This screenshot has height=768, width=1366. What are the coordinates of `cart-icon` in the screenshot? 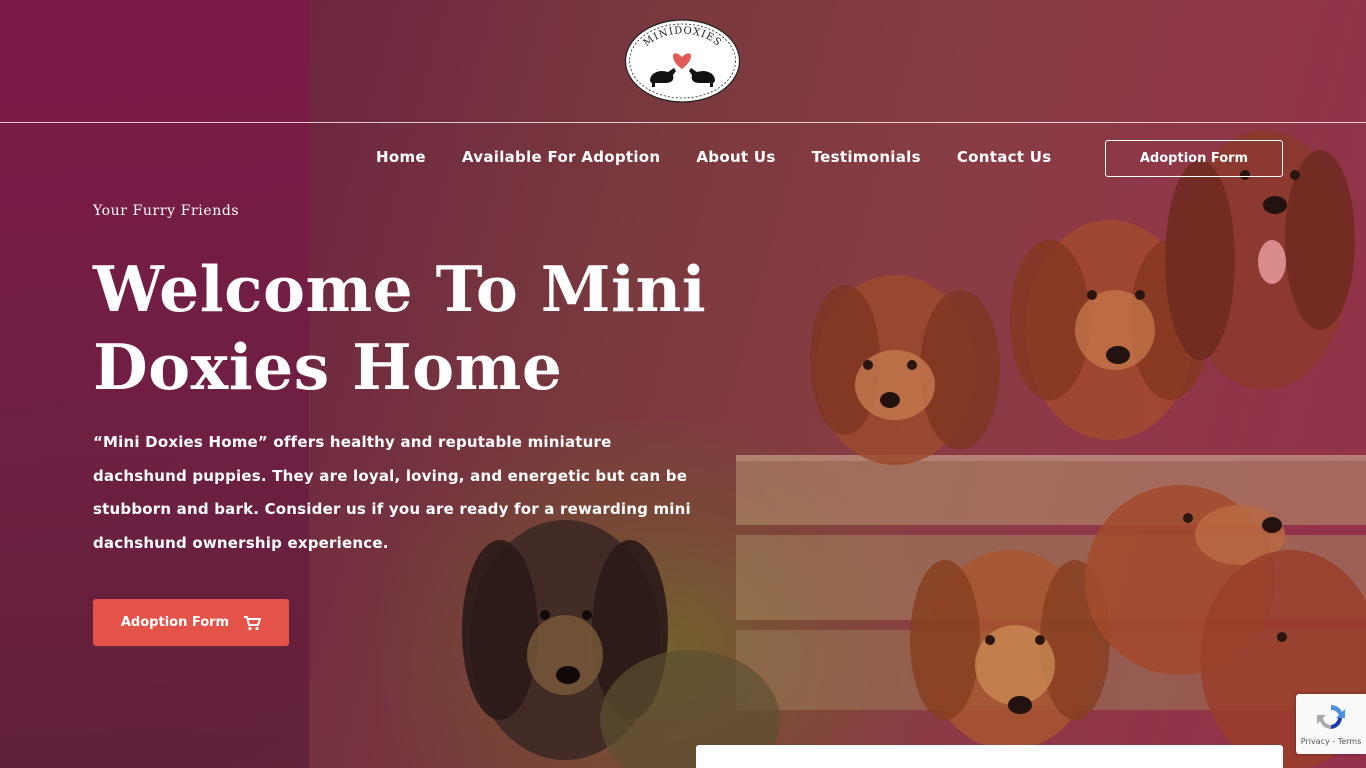 It's located at (253, 622).